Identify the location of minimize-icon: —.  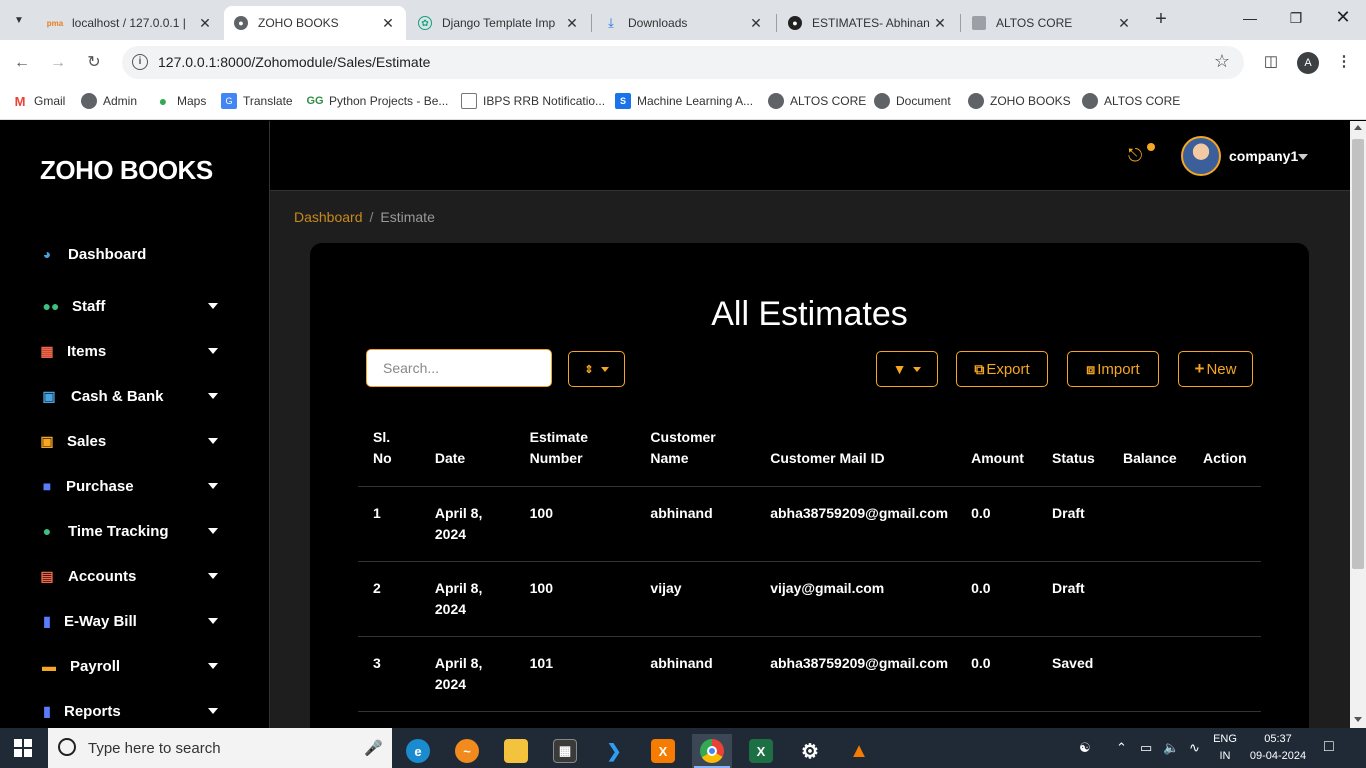
(1250, 18).